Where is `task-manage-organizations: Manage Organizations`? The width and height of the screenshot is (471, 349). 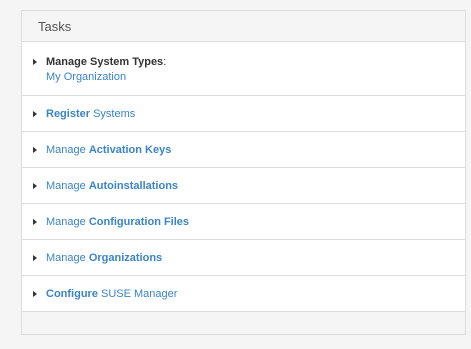 task-manage-organizations: Manage Organizations is located at coordinates (243, 258).